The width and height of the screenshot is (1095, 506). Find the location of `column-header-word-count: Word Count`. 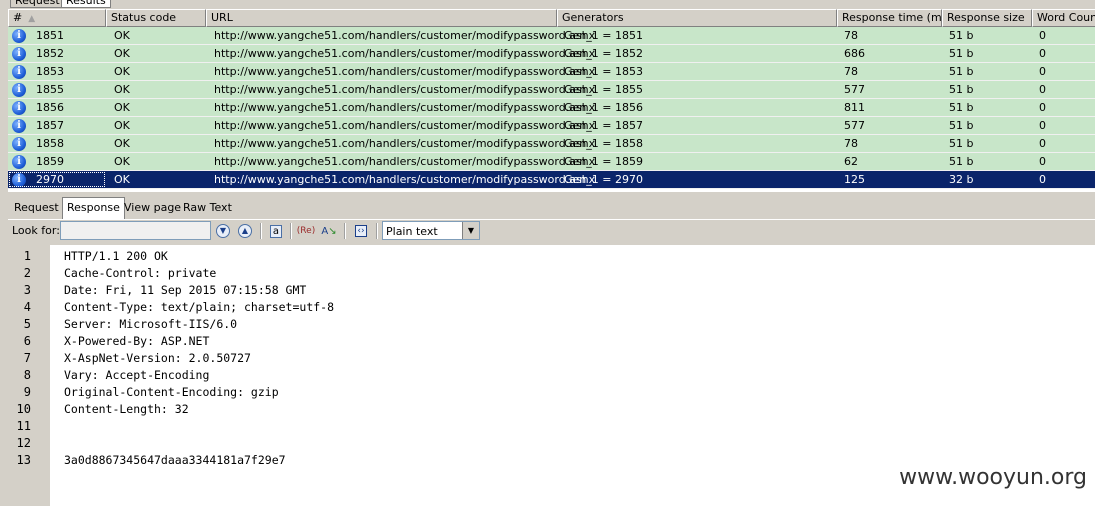

column-header-word-count: Word Count is located at coordinates (1063, 18).